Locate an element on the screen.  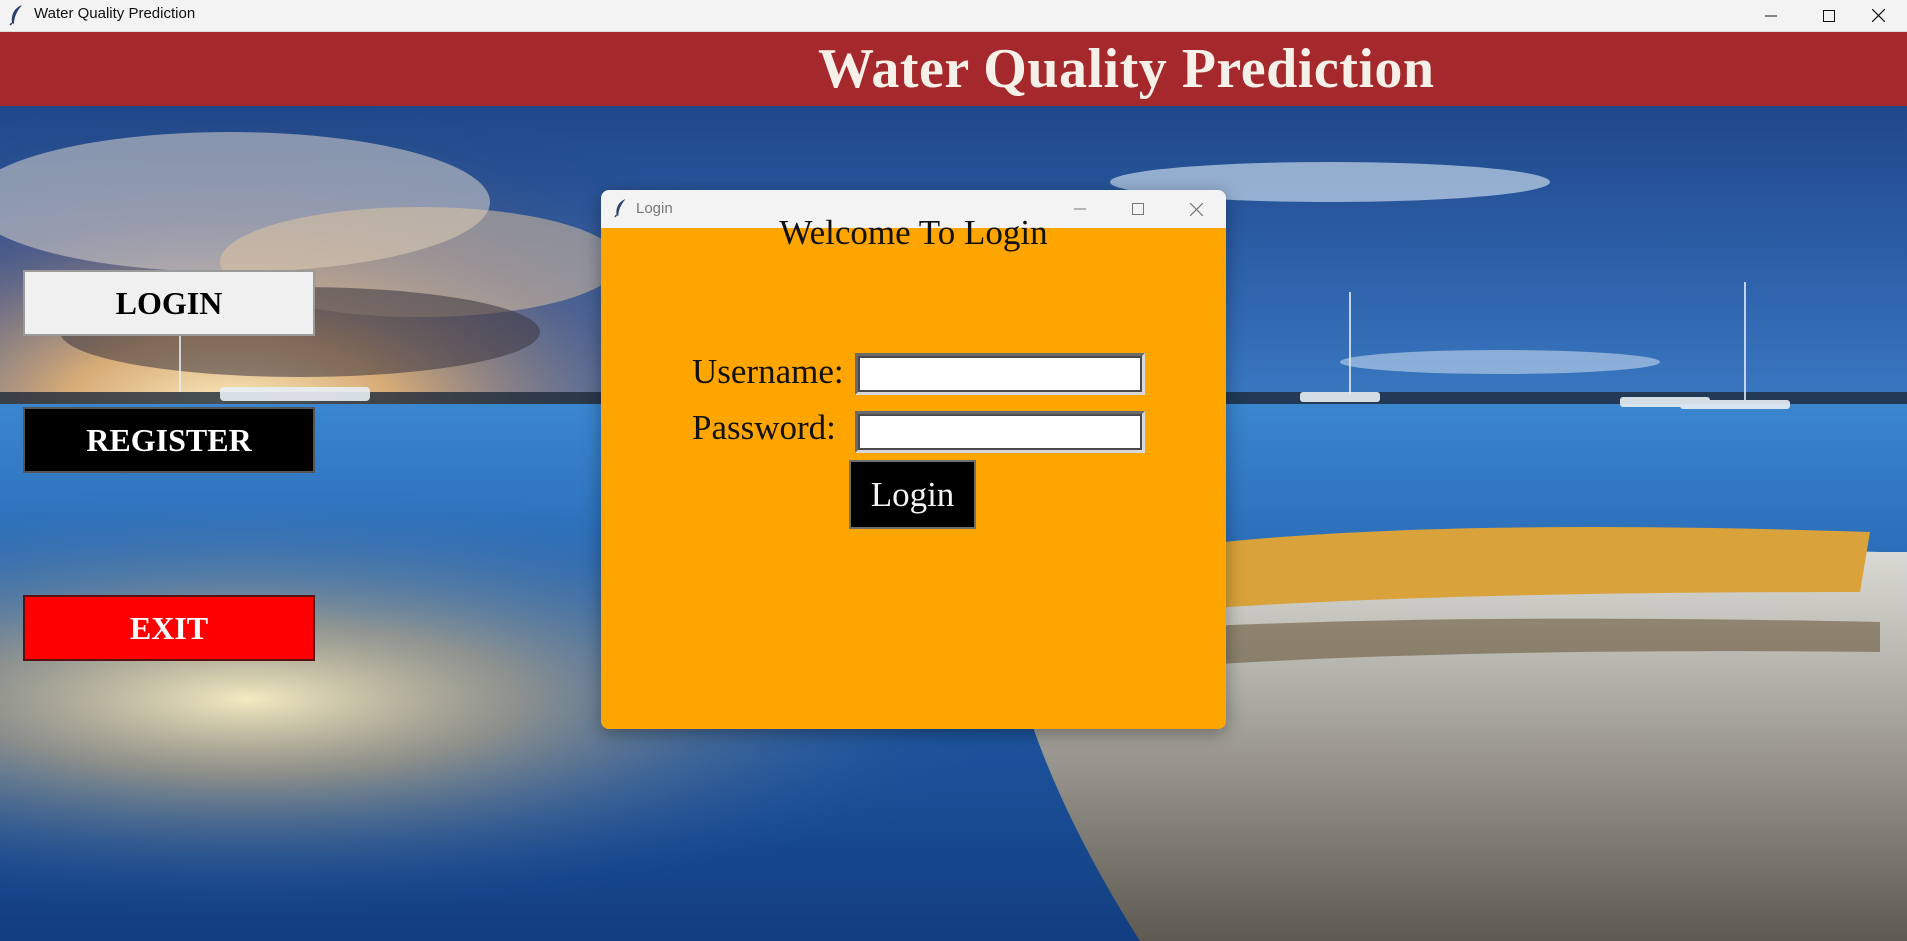
password-input is located at coordinates (1000, 432).